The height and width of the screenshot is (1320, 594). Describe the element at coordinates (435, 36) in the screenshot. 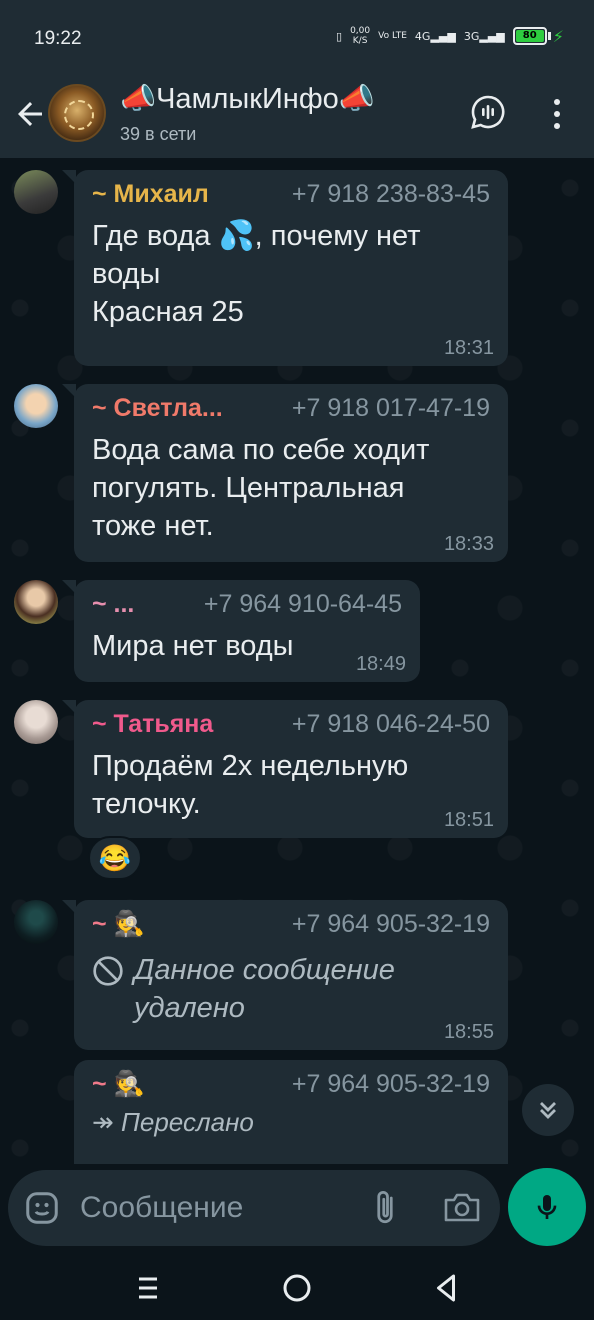

I see `signal-4g: 4G▂▄▆` at that location.